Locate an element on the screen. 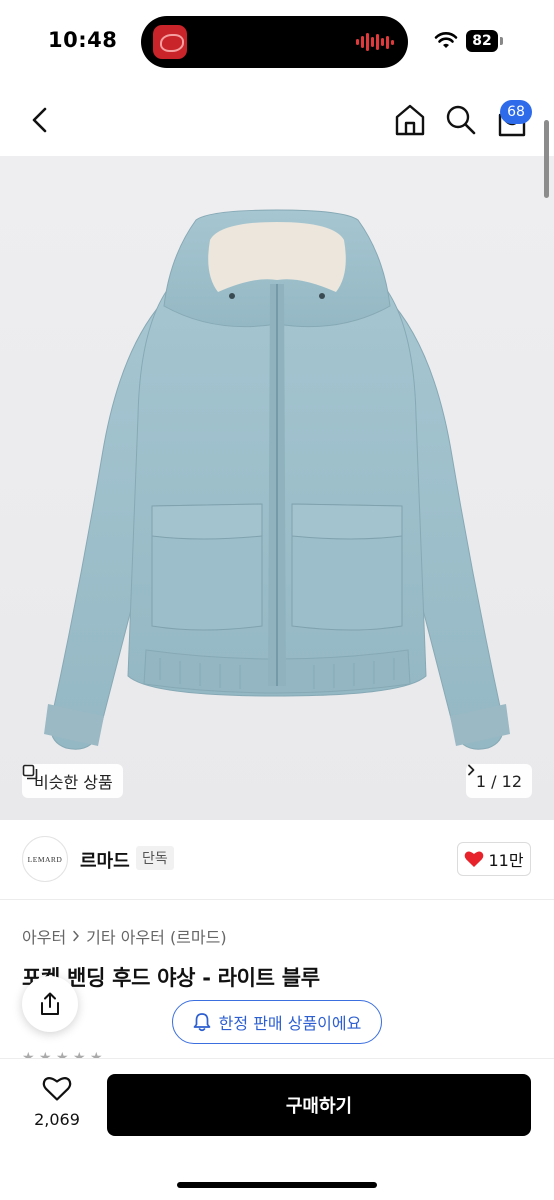  status-bar: 10:48 82 is located at coordinates (277, 42).